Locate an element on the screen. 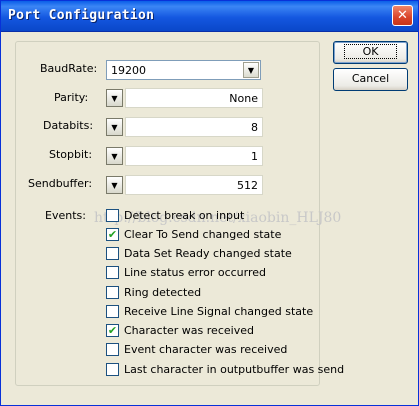  event-checkbox-label: Character was received is located at coordinates (189, 330).